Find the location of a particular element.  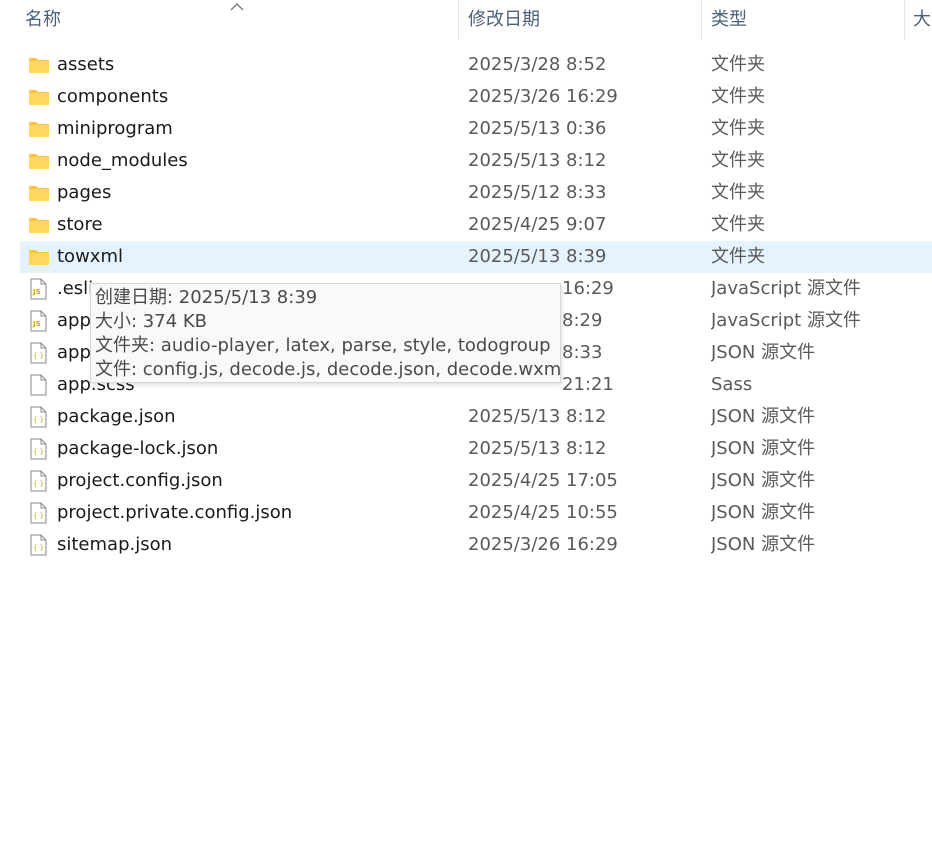

column-header-name: 名称 is located at coordinates (43, 20).